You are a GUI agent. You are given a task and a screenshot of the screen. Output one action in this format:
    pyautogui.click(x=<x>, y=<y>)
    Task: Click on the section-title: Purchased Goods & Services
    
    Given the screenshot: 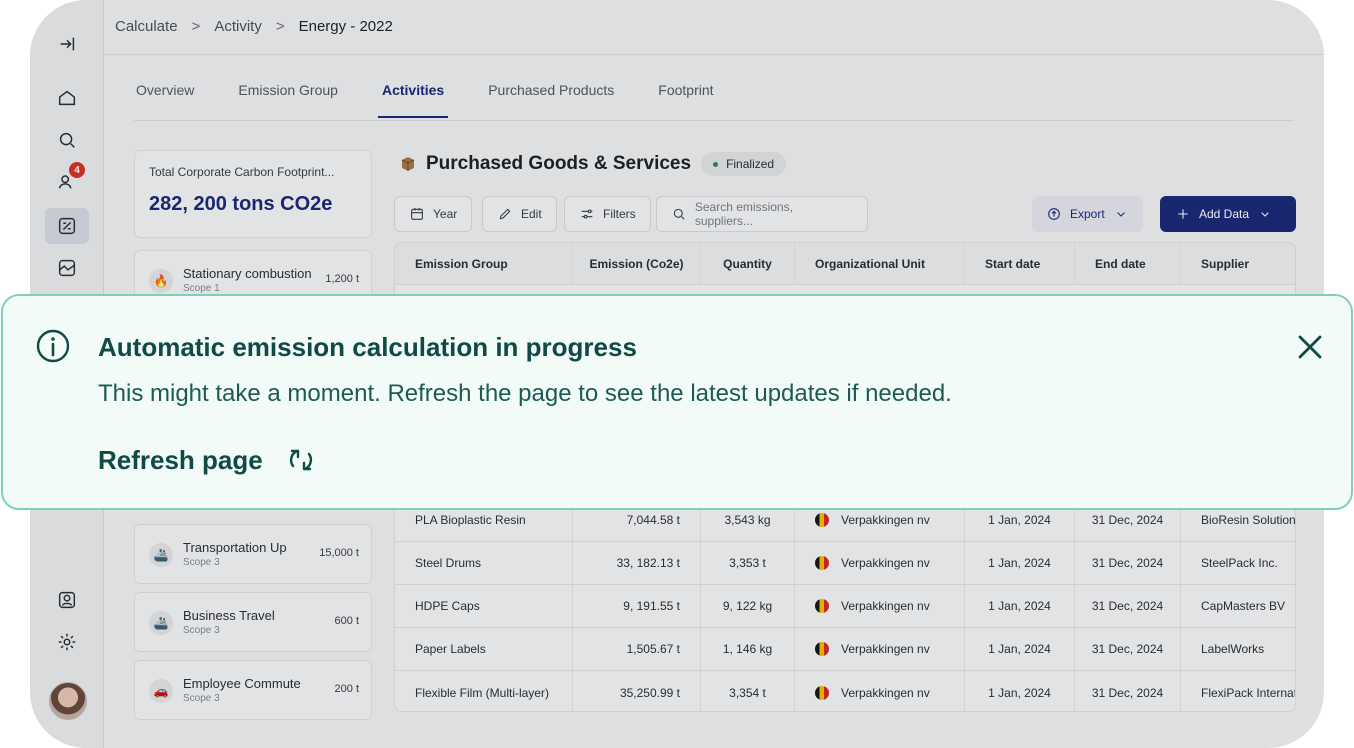 What is the action you would take?
    pyautogui.click(x=559, y=163)
    